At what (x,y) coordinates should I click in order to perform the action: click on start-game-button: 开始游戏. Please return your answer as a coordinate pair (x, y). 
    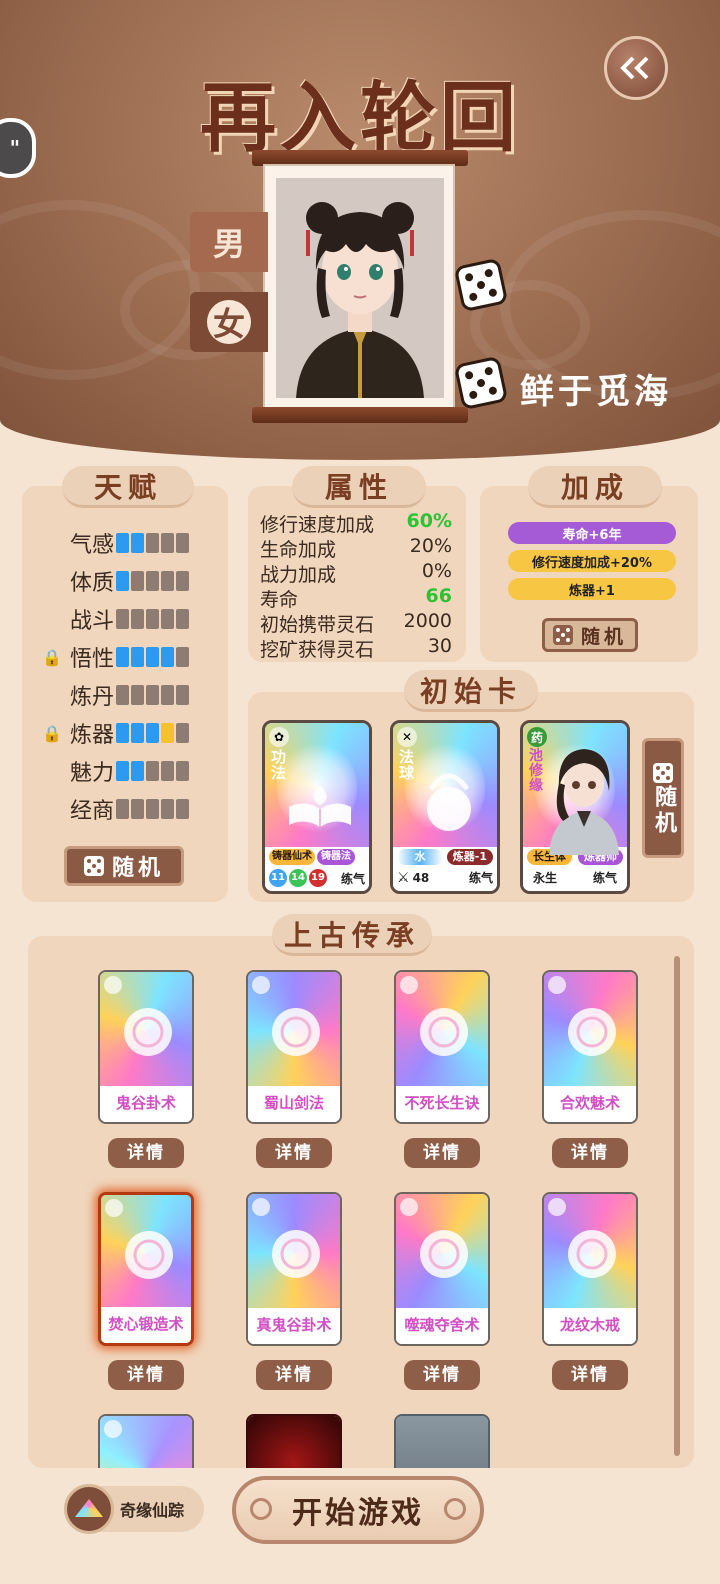
    Looking at the image, I should click on (358, 1510).